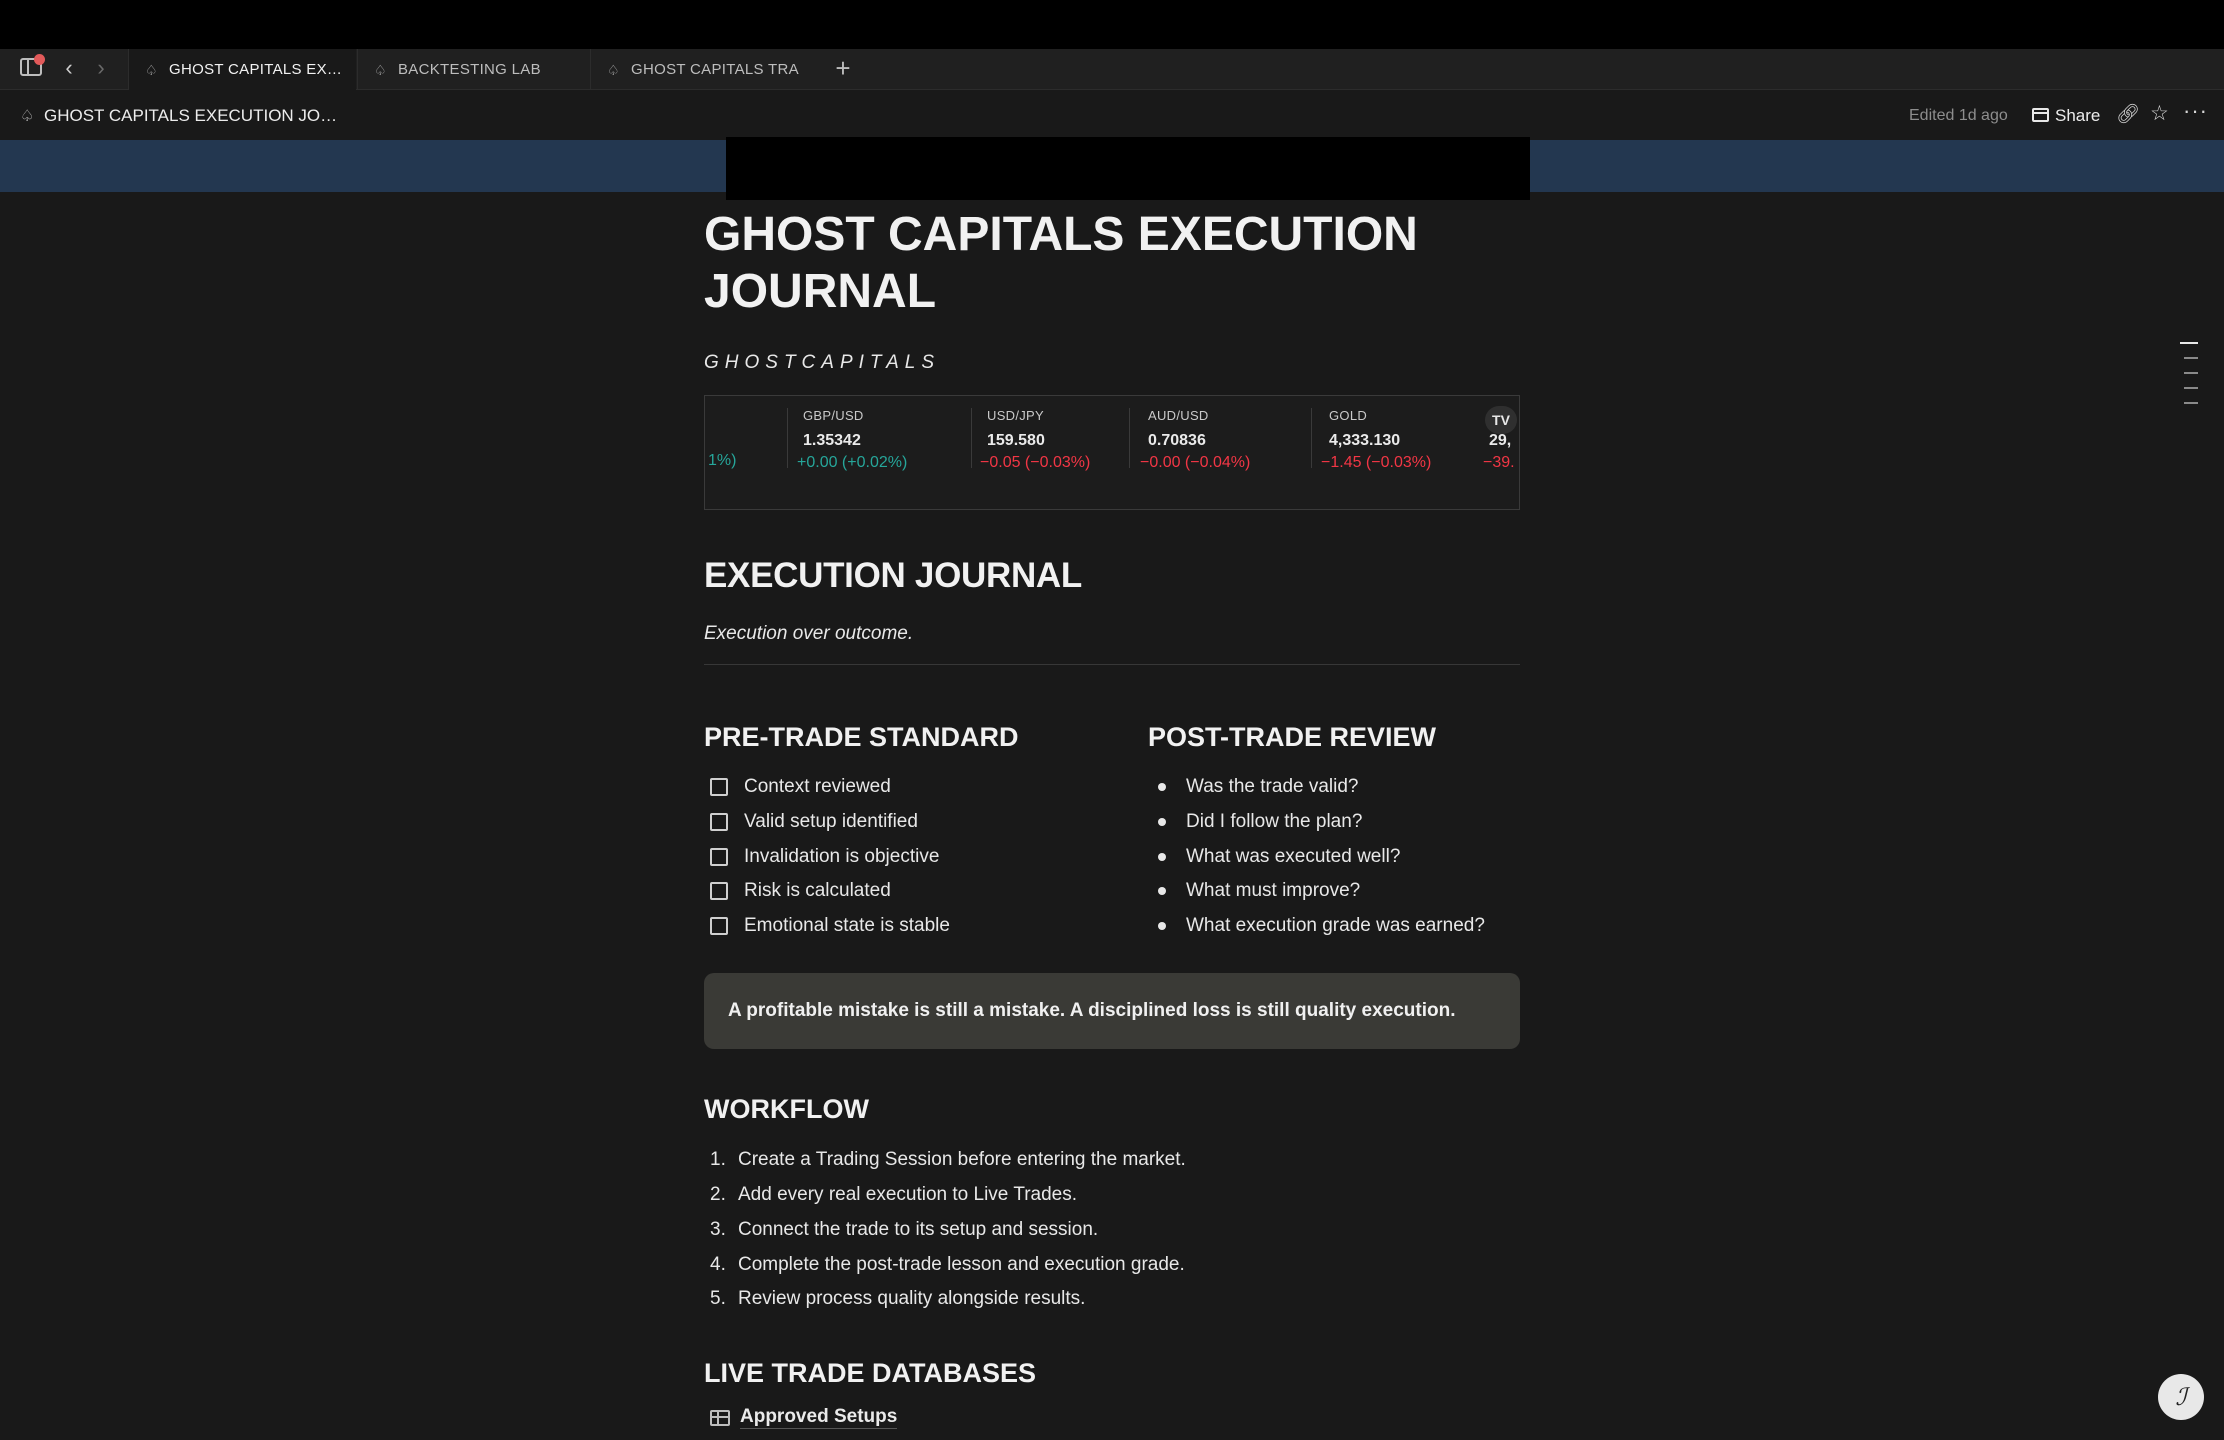 This screenshot has width=2224, height=1440. I want to click on bullet-label: What execution grade was earned?, so click(1335, 925).